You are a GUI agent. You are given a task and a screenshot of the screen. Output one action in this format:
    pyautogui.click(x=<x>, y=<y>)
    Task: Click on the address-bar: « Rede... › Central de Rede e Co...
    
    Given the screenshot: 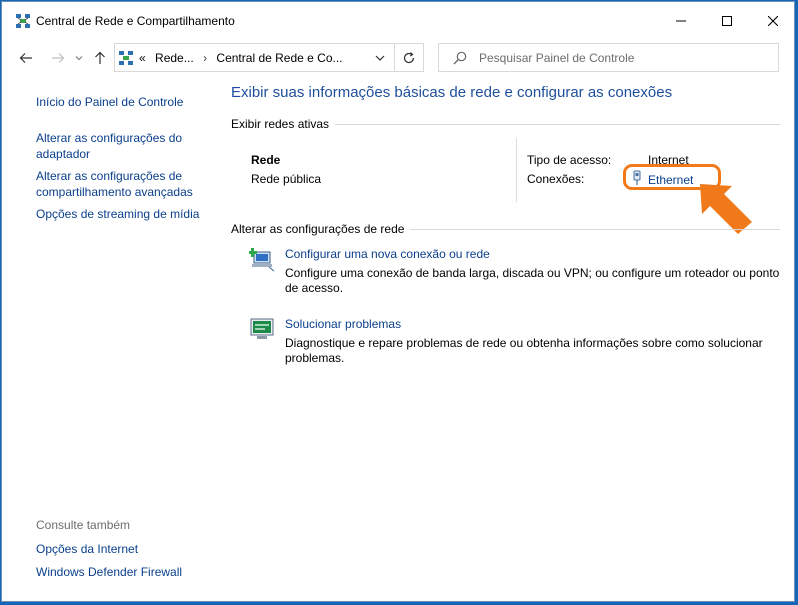 What is the action you would take?
    pyautogui.click(x=254, y=57)
    